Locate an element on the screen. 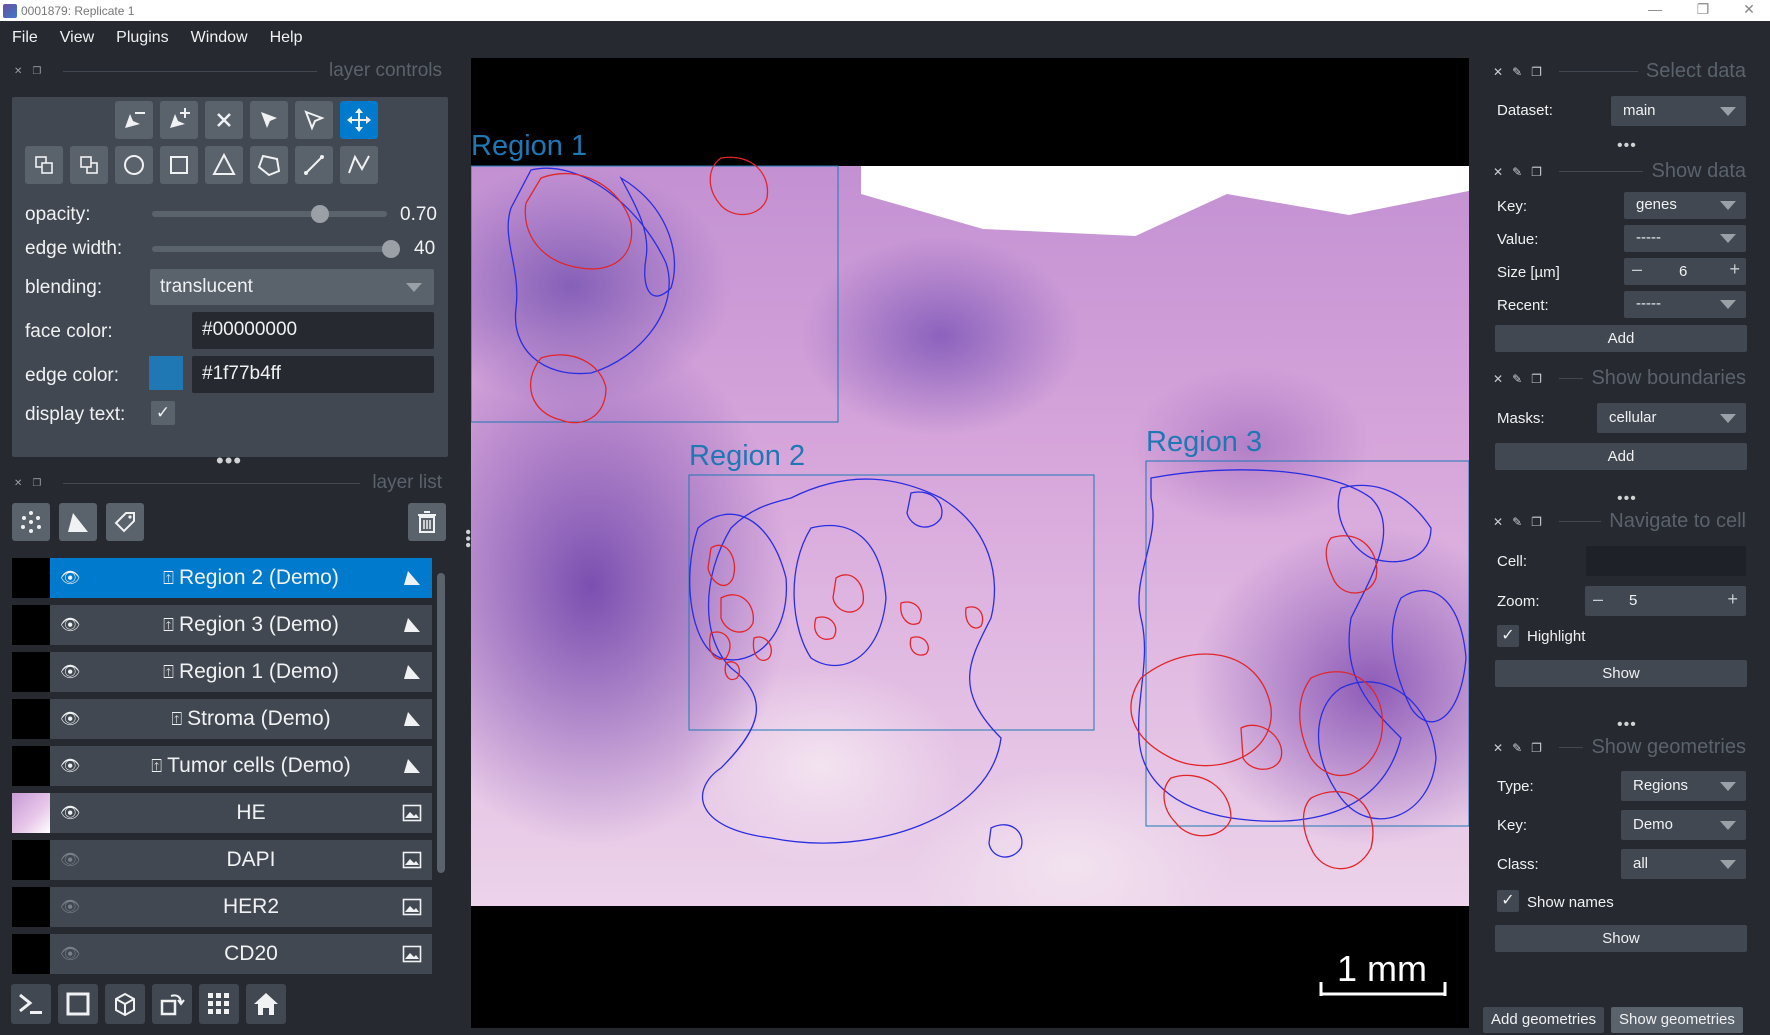  navigate-show-button: Show is located at coordinates (1621, 673).